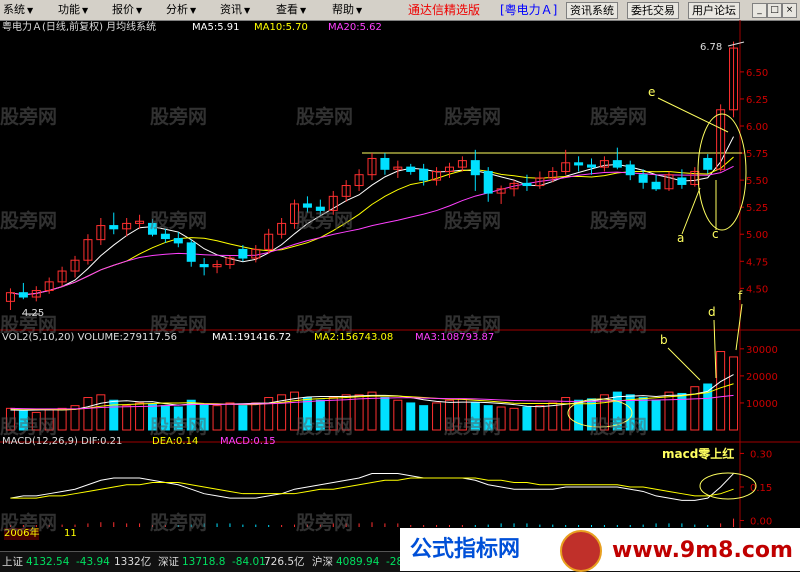 Image resolution: width=800 pixels, height=572 pixels. What do you see at coordinates (12, 562) in the screenshot?
I see `sh-index-label: 上证` at bounding box center [12, 562].